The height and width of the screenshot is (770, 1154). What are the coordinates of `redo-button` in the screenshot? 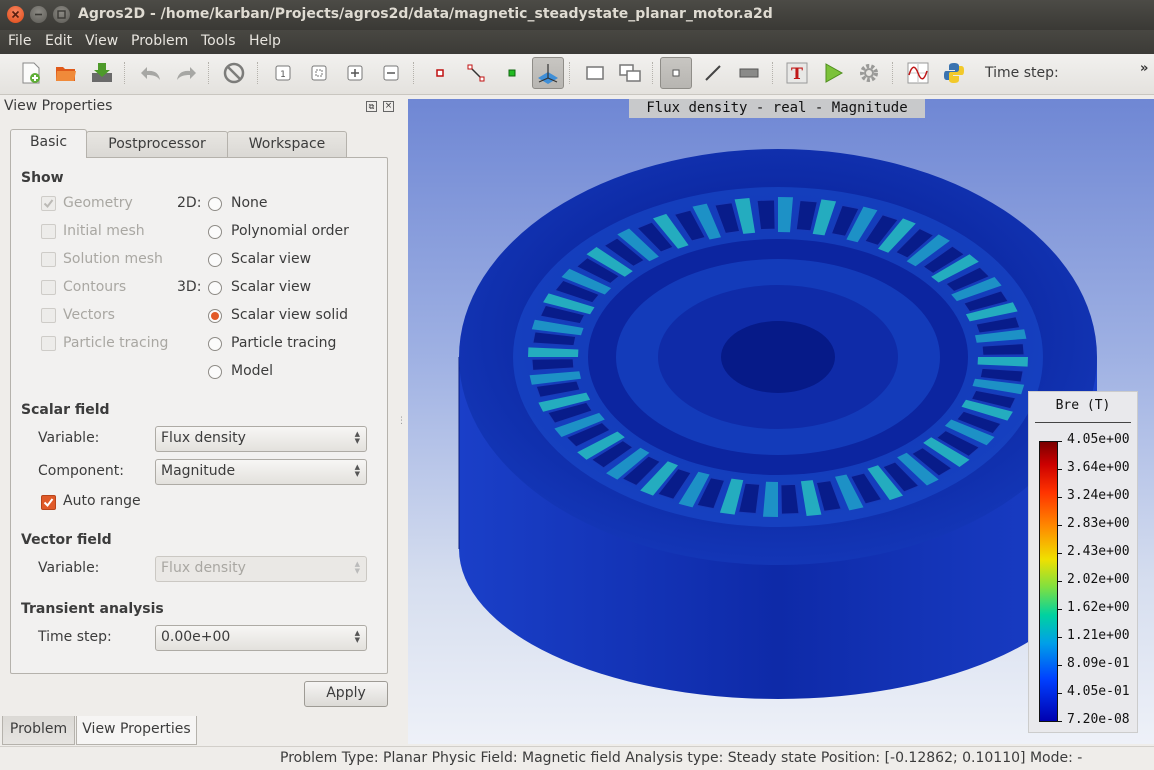 It's located at (186, 73).